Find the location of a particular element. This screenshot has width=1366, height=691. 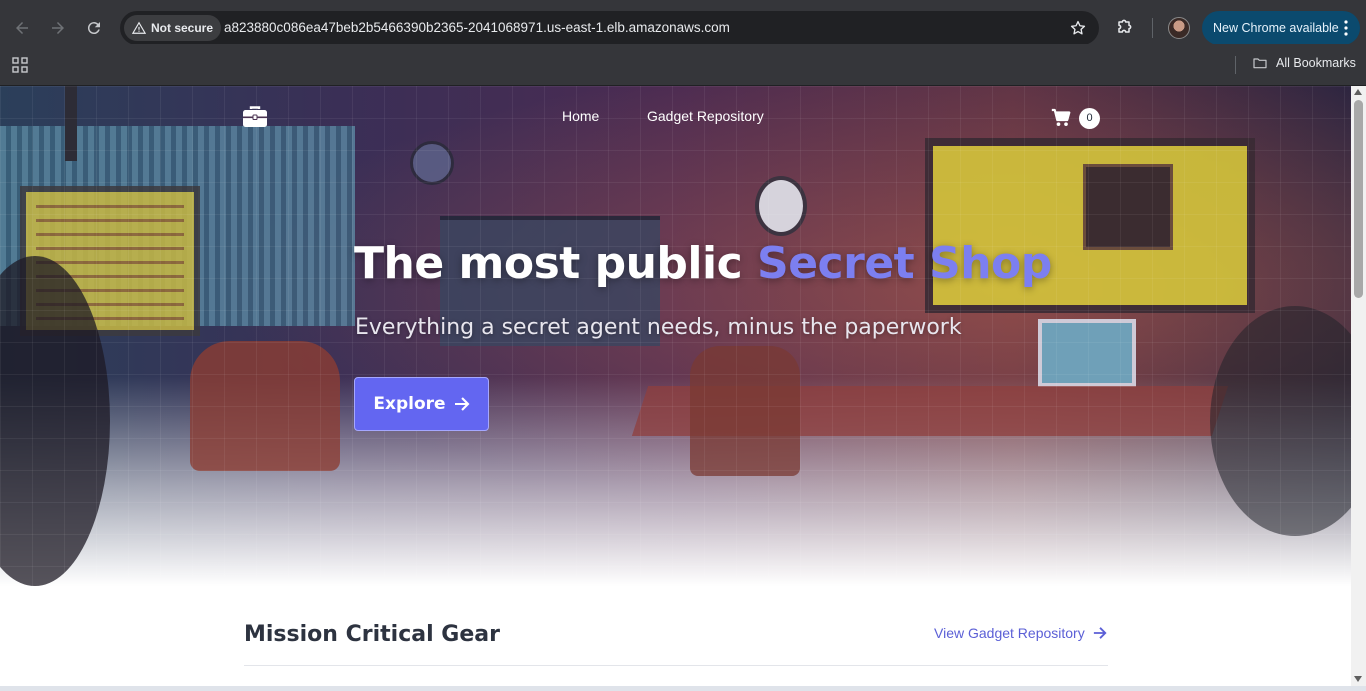

scroll-down-arrow-icon is located at coordinates (1358, 679).